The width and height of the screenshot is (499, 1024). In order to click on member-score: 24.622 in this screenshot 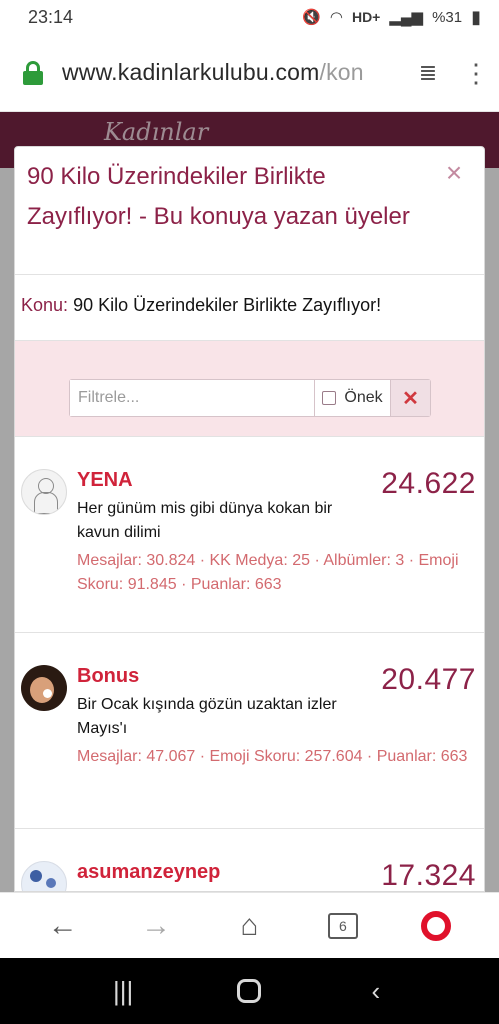, I will do `click(428, 483)`.